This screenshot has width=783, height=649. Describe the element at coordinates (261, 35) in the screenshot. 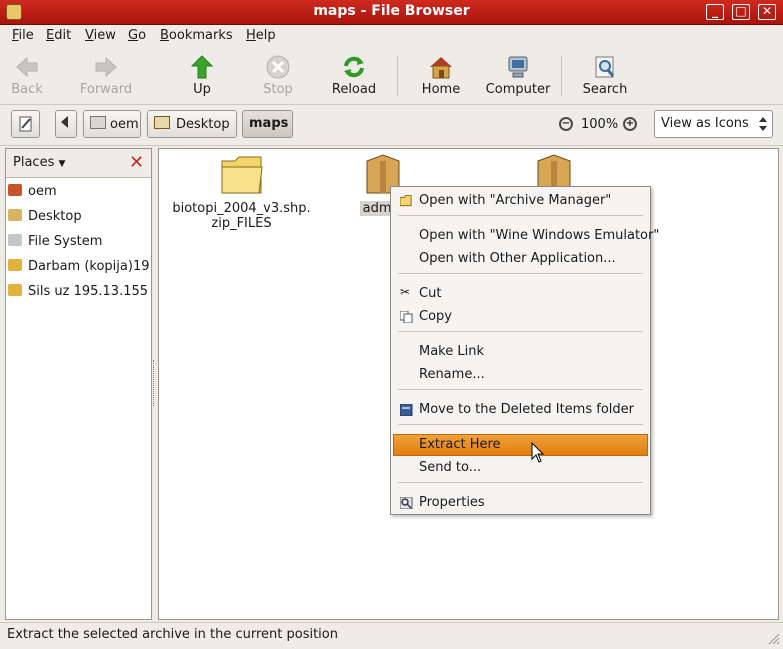

I see `menu-help: Help` at that location.